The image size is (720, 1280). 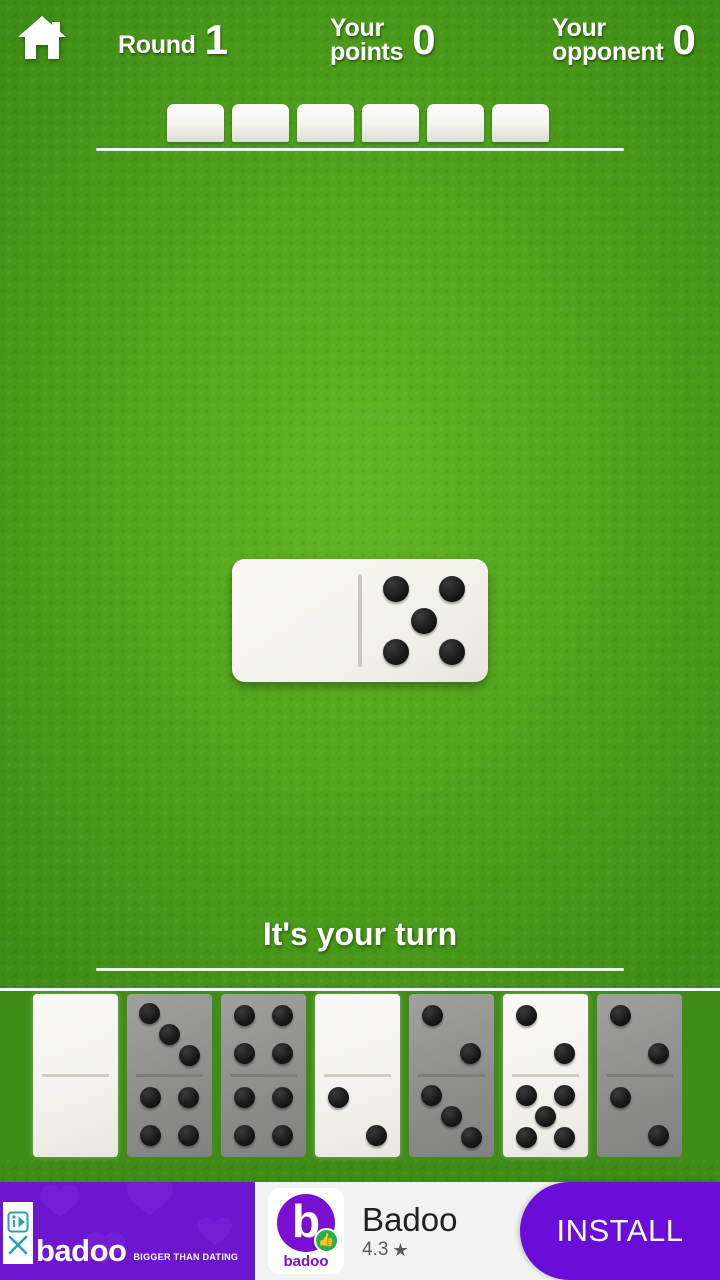 What do you see at coordinates (326, 1240) in the screenshot?
I see `thumbs-up-icon: 👍` at bounding box center [326, 1240].